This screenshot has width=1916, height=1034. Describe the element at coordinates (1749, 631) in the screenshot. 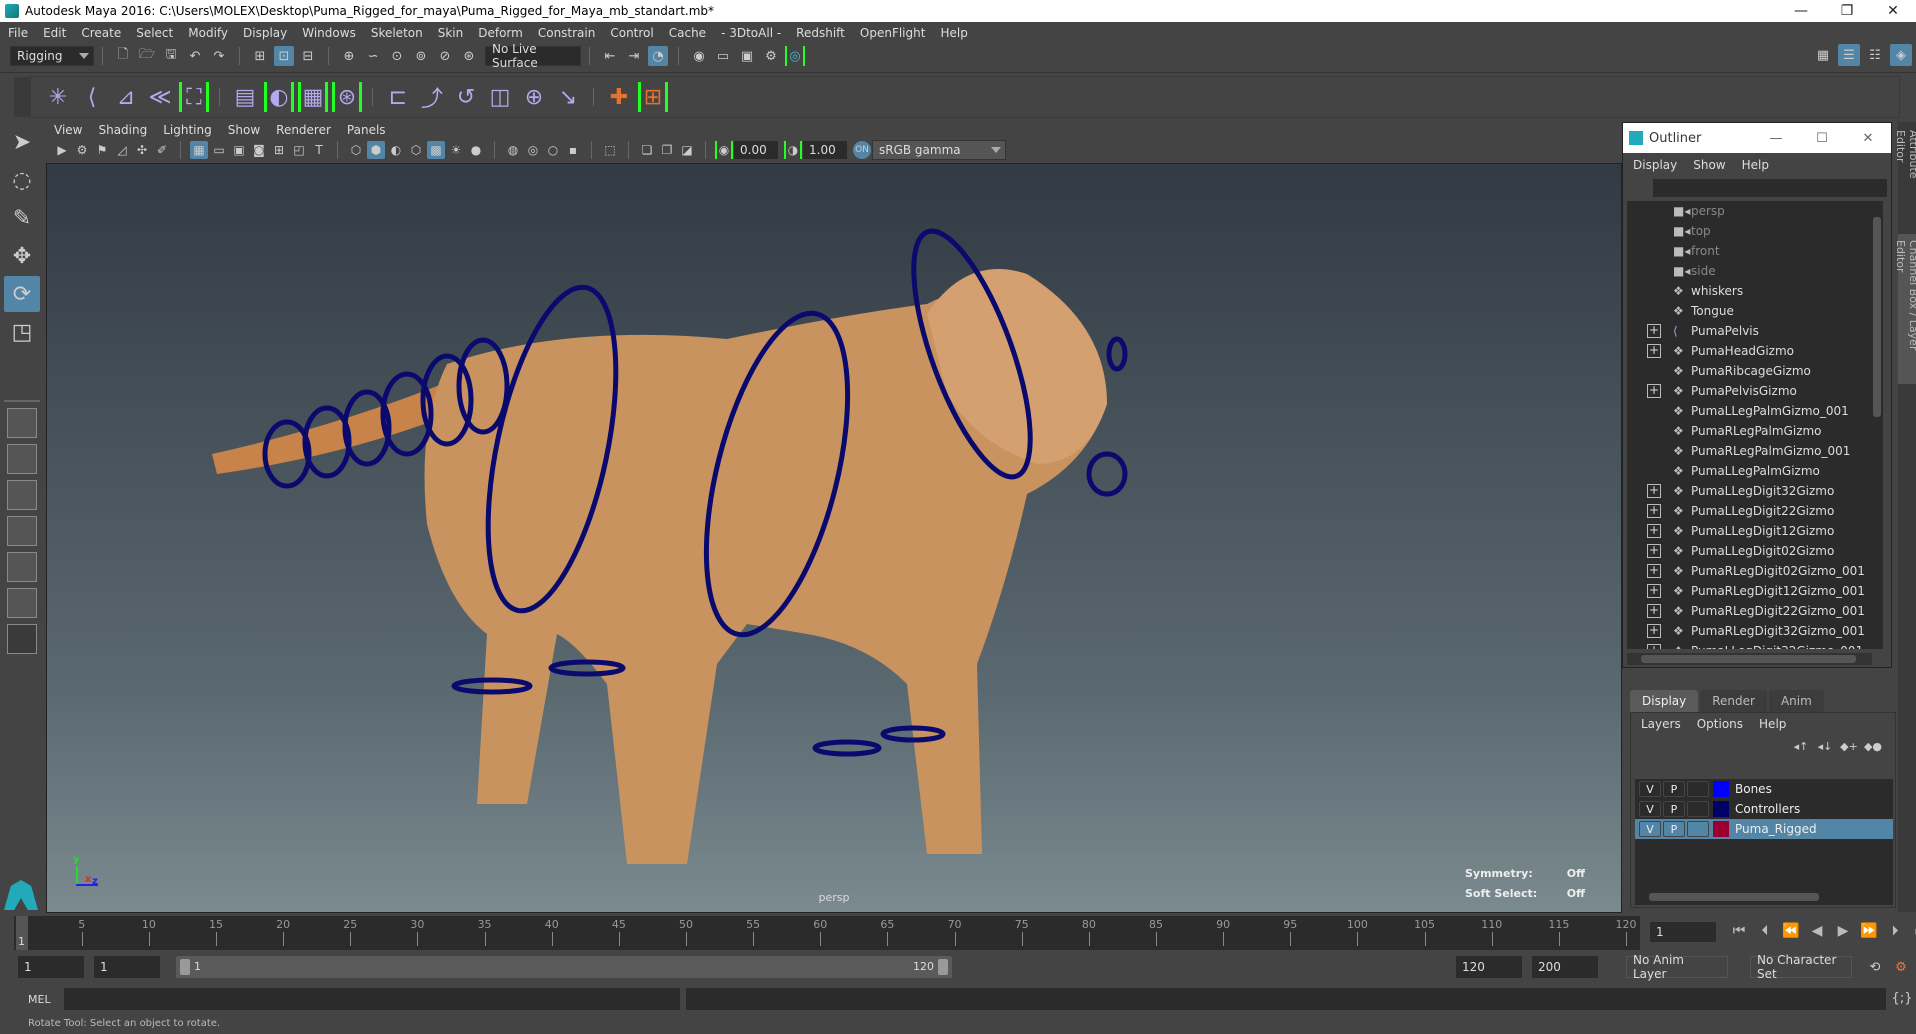

I see `outliner-item: + ❖ PumaRLegDigit32Gizmo_001` at that location.